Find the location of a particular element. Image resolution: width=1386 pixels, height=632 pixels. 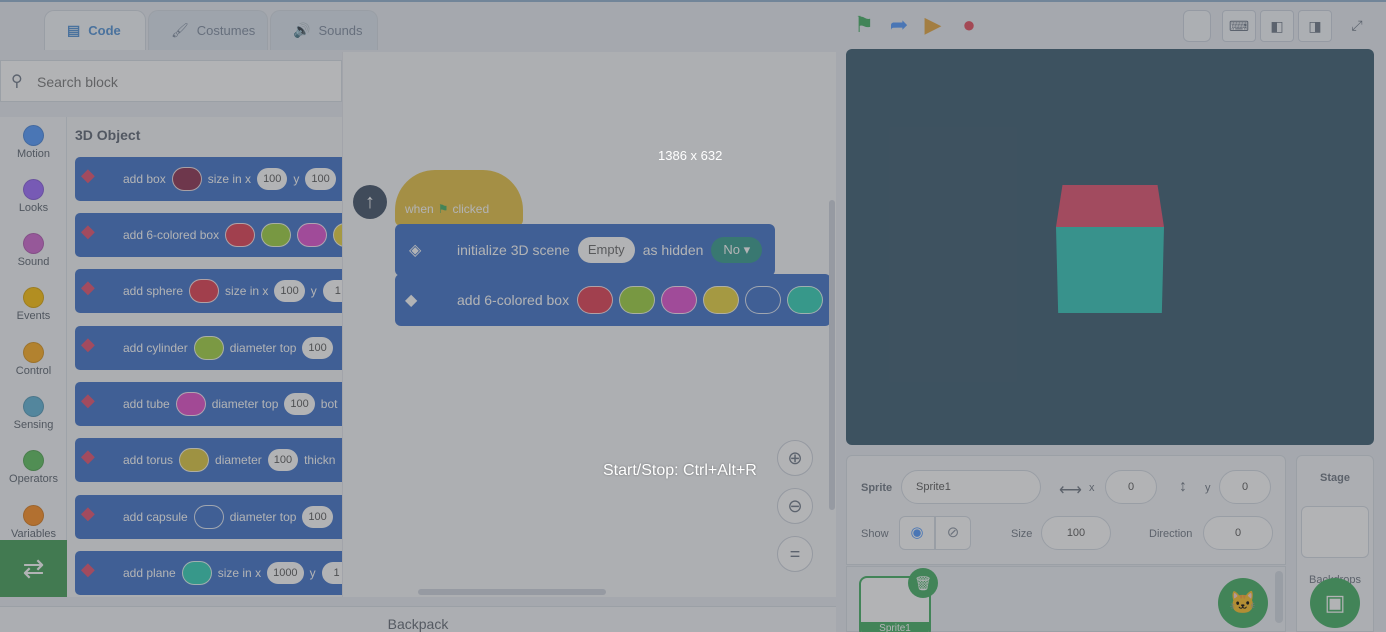

category-operators-label: Operators is located at coordinates (33, 479).